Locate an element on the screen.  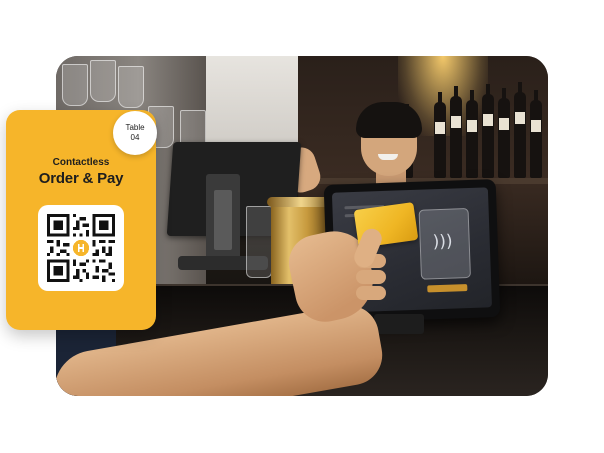
tall-glass is located at coordinates (259, 242).